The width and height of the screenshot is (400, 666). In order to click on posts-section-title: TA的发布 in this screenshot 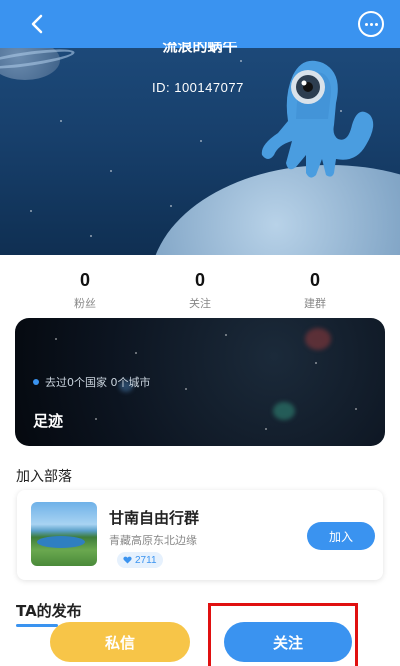, I will do `click(49, 610)`.